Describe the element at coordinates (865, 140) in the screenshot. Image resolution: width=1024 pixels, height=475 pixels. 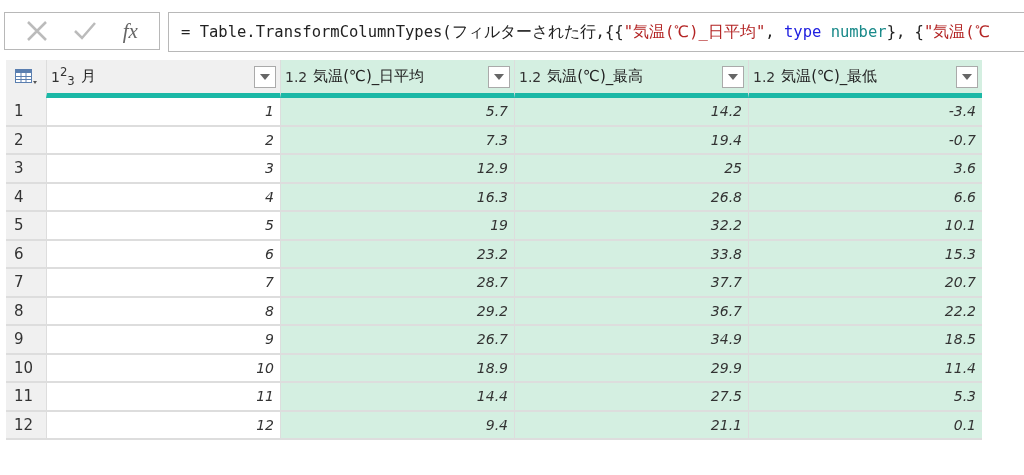
I see `table-cell: -0.7` at that location.